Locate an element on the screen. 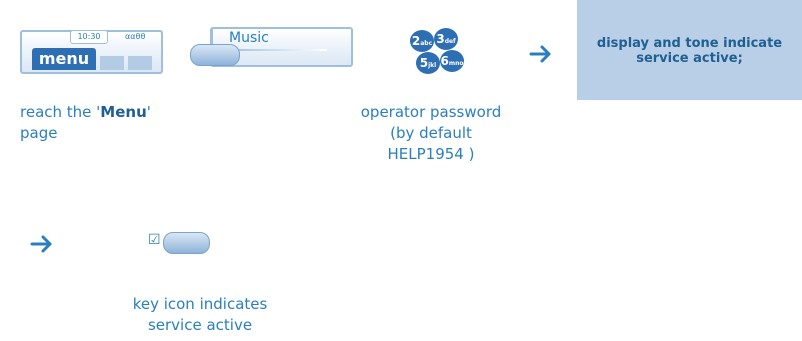 The width and height of the screenshot is (802, 341). result-text: display and tone indicate is located at coordinates (689, 43).